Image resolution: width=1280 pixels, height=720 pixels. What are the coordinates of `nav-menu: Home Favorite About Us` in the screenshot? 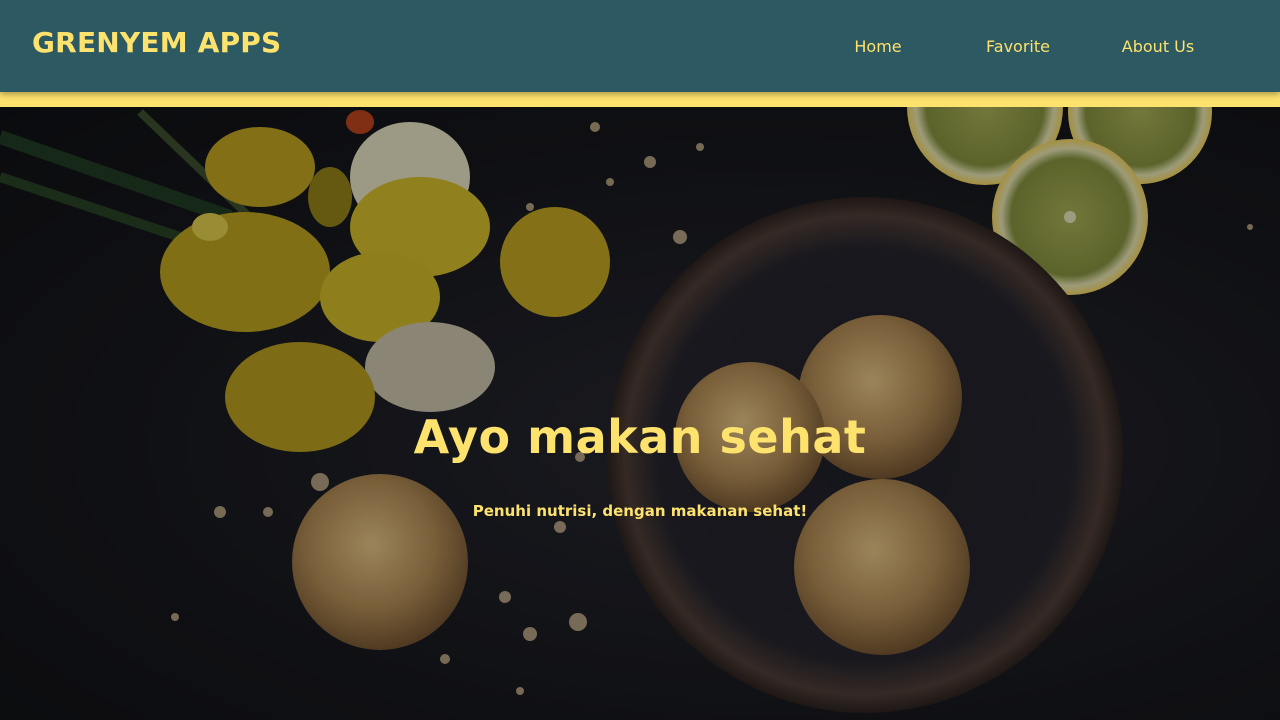 It's located at (1018, 46).